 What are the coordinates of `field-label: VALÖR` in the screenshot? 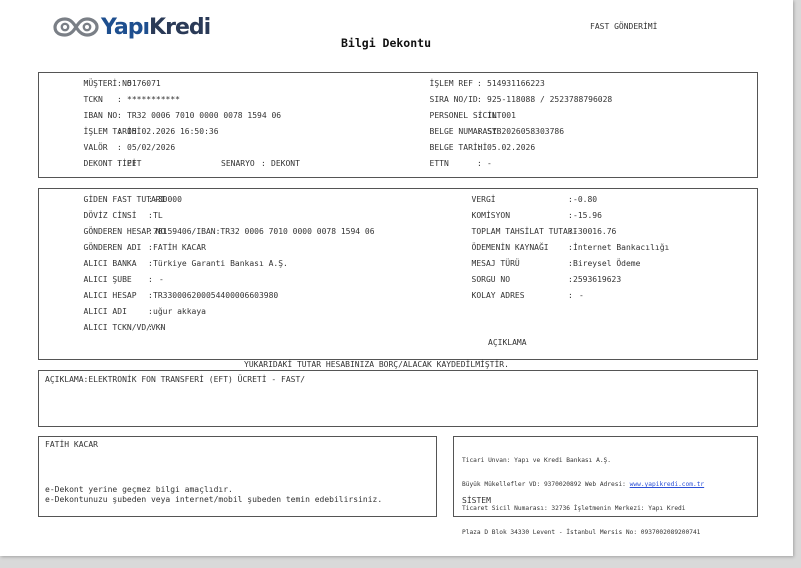 It's located at (95, 147).